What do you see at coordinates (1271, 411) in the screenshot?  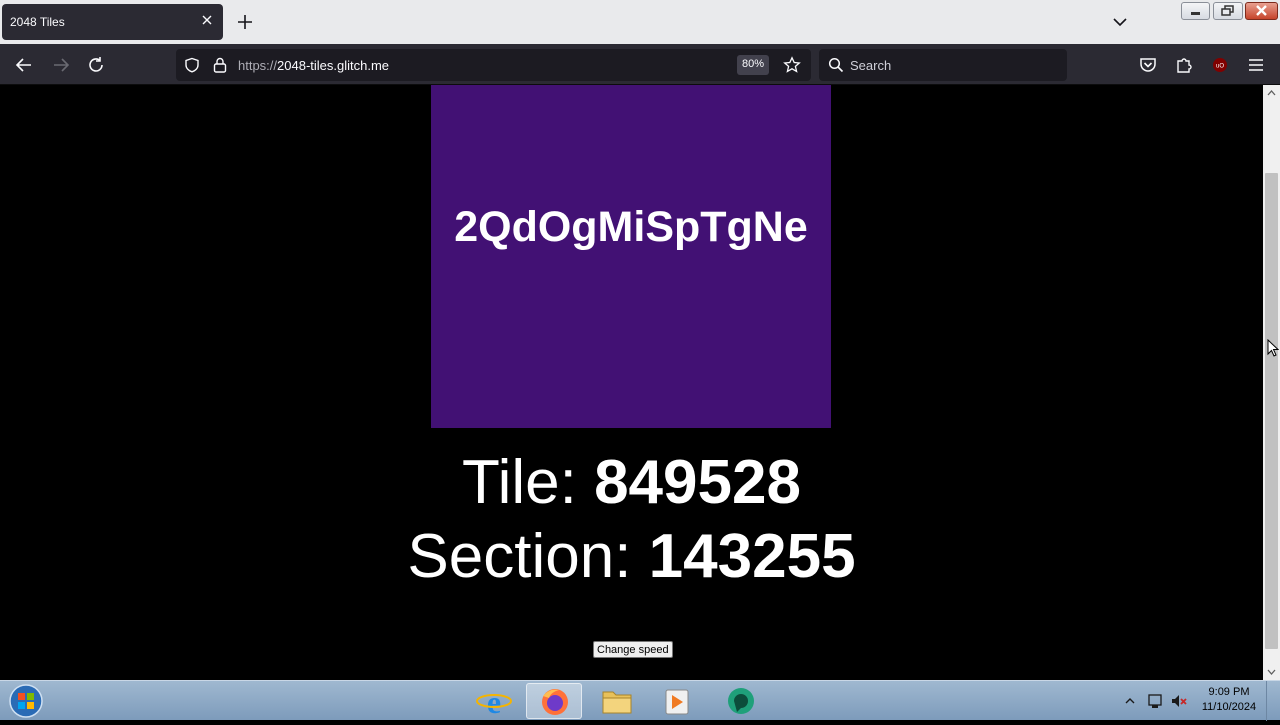 I see `scrollbar-thumb` at bounding box center [1271, 411].